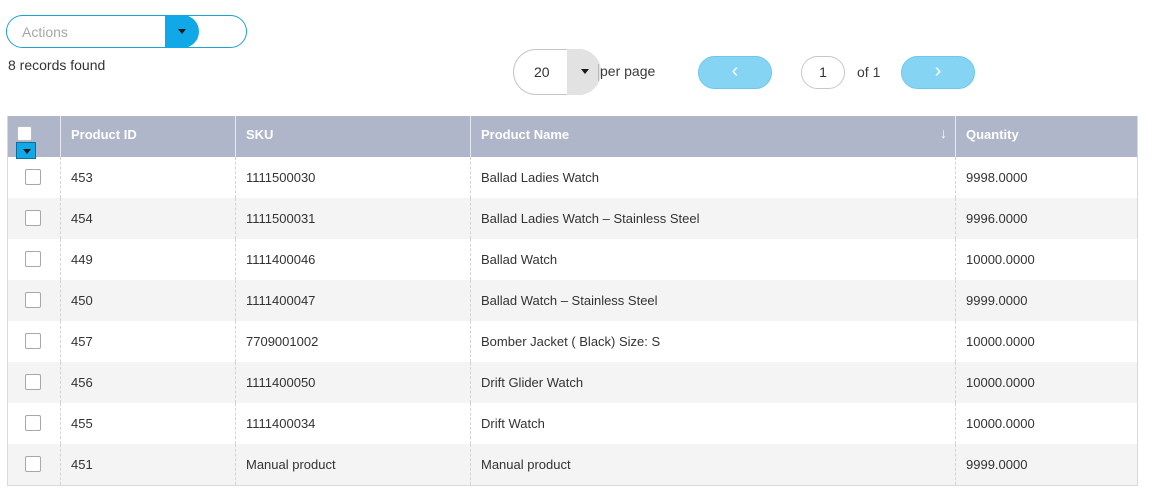 The image size is (1154, 501). I want to click on quantity-cell: 9998.0000, so click(1046, 177).